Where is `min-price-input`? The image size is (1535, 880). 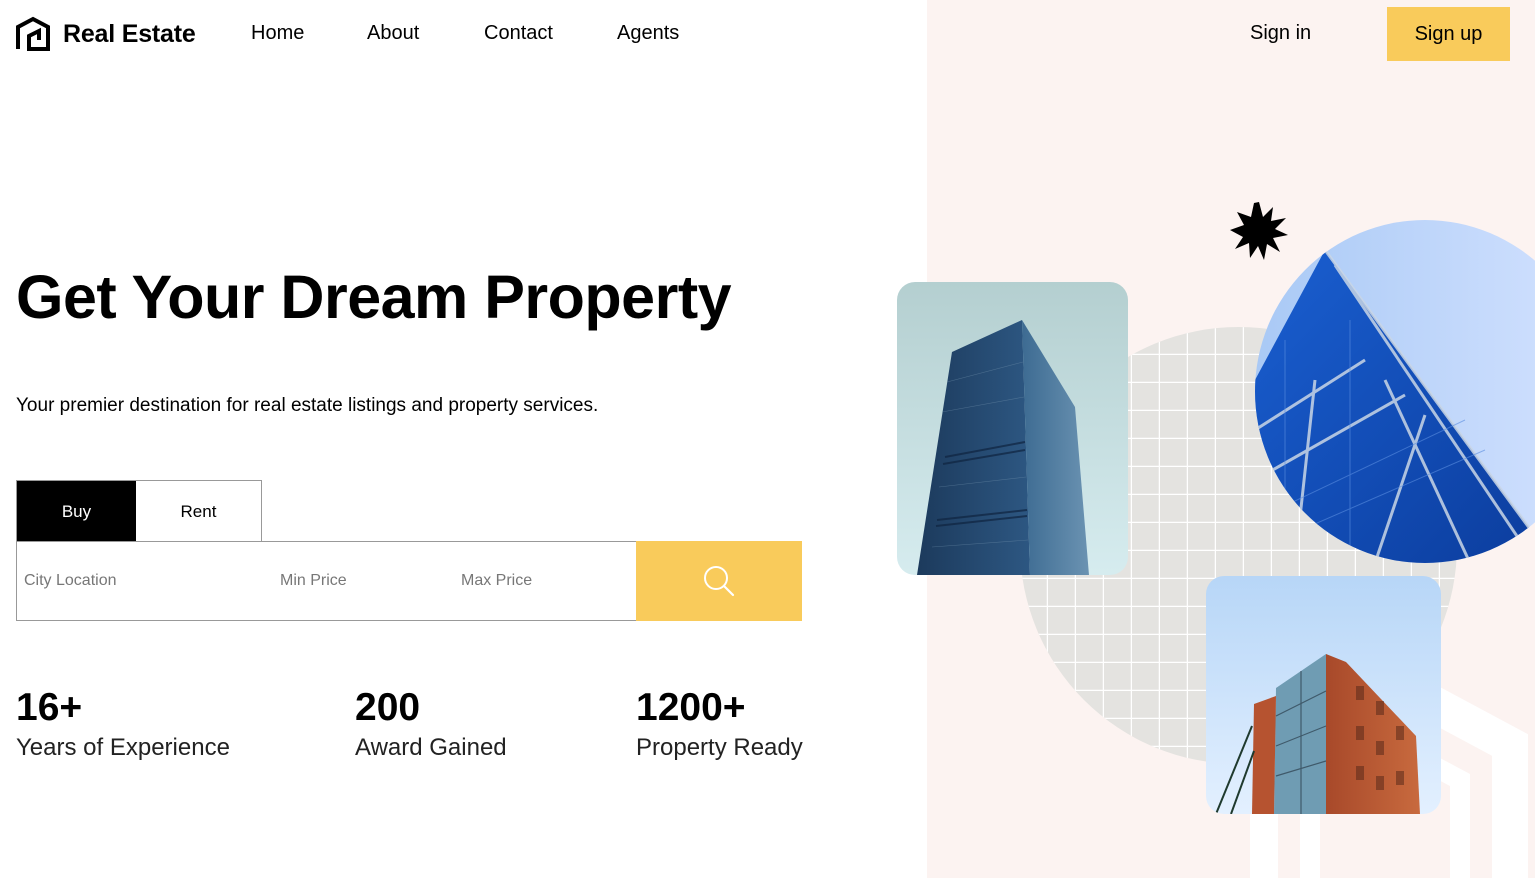 min-price-input is located at coordinates (365, 581).